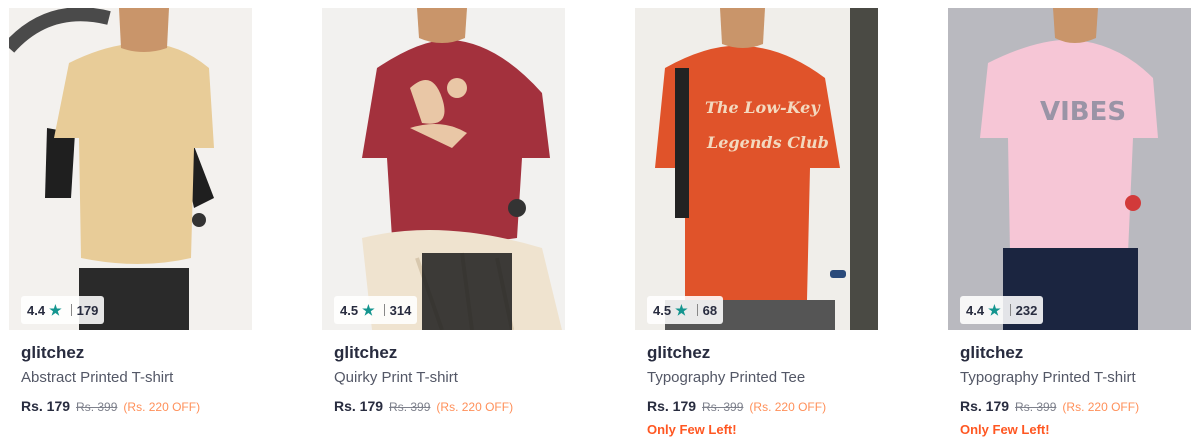  What do you see at coordinates (400, 310) in the screenshot?
I see `rating-count: 314` at bounding box center [400, 310].